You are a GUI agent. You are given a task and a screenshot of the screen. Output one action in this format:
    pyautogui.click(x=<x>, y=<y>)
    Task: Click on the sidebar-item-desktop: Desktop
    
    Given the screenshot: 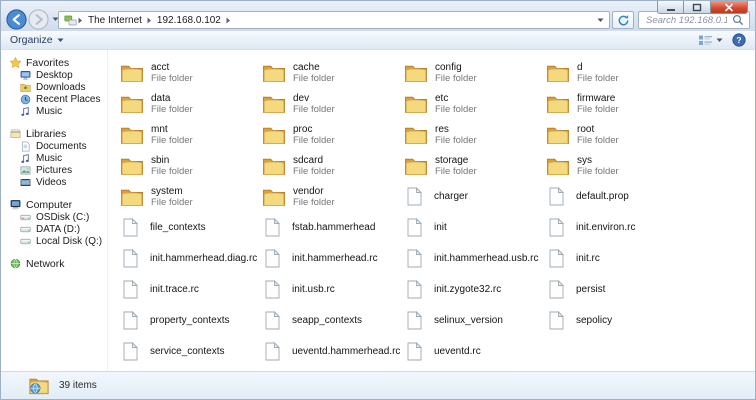 What is the action you would take?
    pyautogui.click(x=57, y=75)
    